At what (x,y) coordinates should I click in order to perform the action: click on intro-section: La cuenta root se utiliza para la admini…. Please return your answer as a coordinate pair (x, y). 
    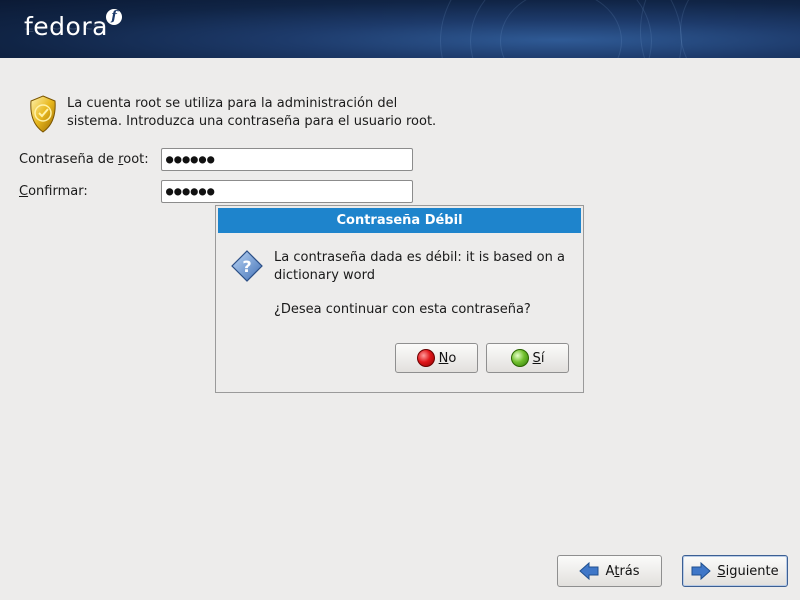
    Looking at the image, I should click on (246, 114).